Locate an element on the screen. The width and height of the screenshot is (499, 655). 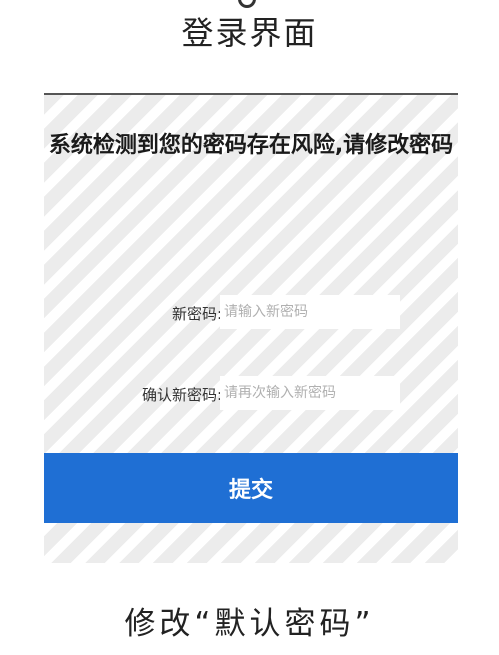
login-screen-caption: 登录界面 is located at coordinates (249, 33).